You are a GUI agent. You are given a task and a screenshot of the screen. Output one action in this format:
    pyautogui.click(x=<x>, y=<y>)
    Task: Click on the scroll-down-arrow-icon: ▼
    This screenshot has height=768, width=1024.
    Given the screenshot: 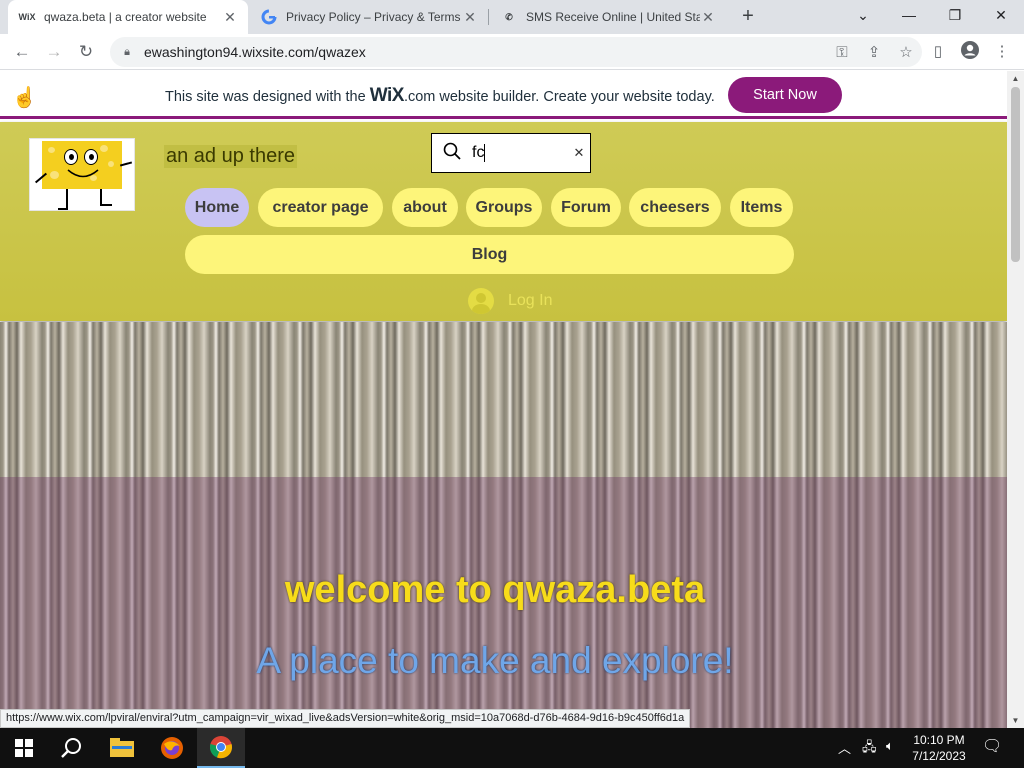 What is the action you would take?
    pyautogui.click(x=1015, y=720)
    